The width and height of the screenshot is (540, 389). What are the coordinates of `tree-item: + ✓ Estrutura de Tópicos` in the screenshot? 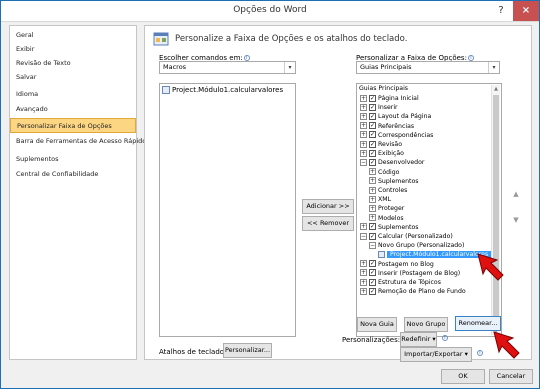 It's located at (400, 282).